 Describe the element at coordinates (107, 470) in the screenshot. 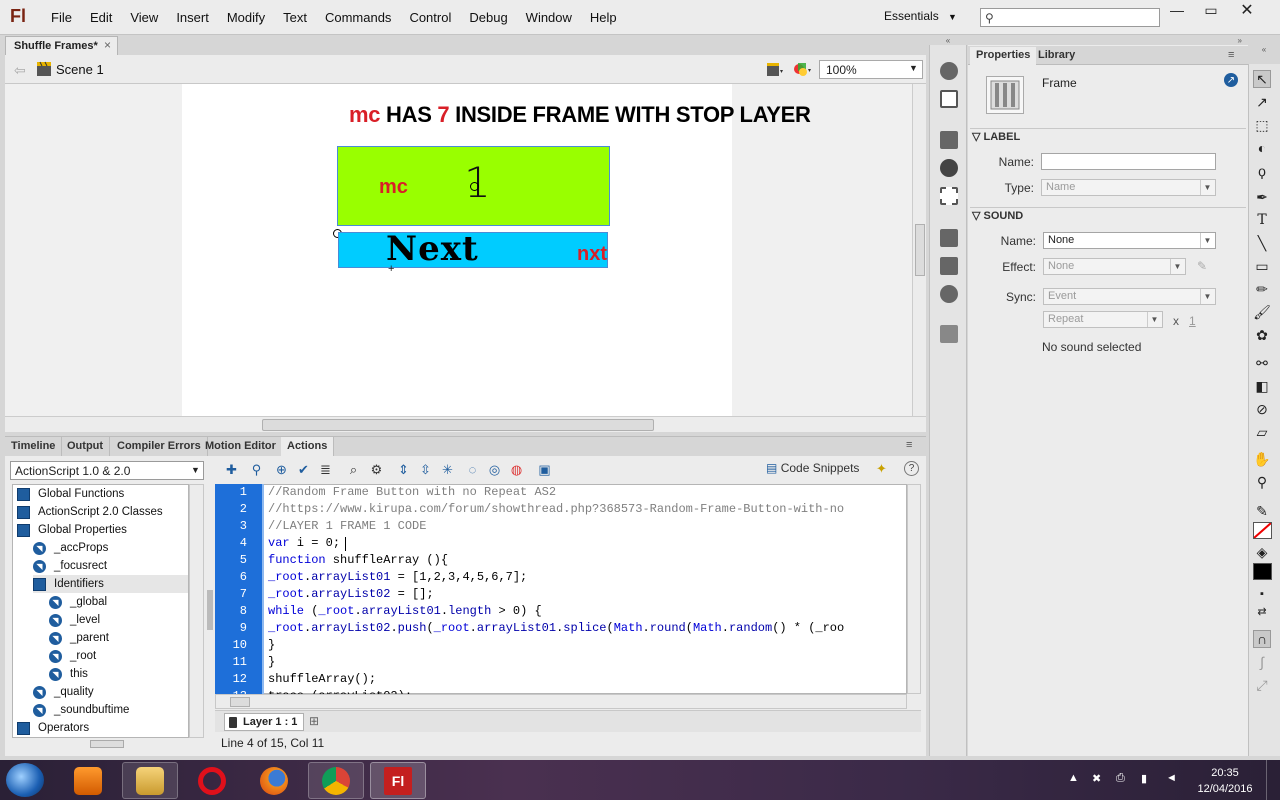

I see `language-select: ActionScript 1.0 & 2.0` at that location.